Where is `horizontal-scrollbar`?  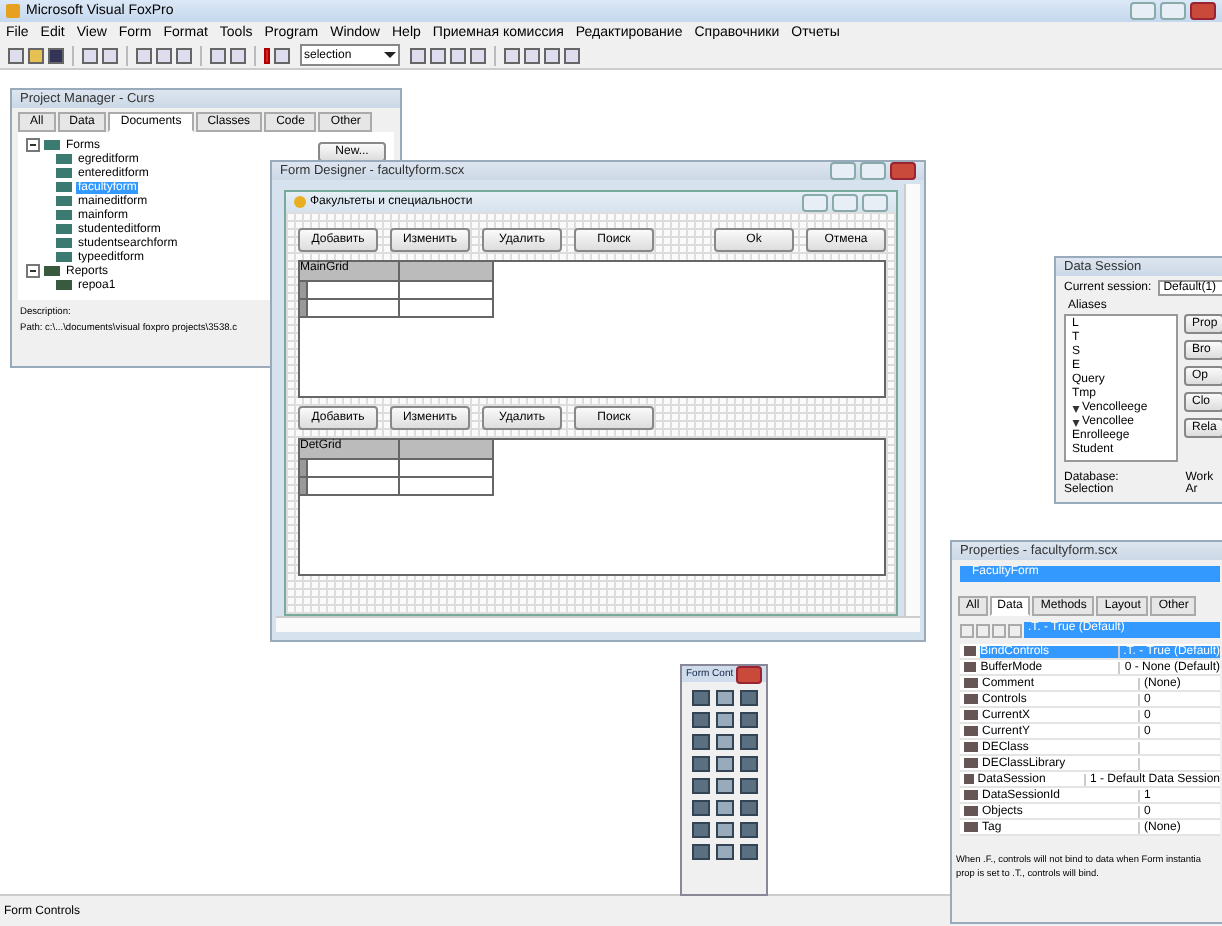 horizontal-scrollbar is located at coordinates (598, 624).